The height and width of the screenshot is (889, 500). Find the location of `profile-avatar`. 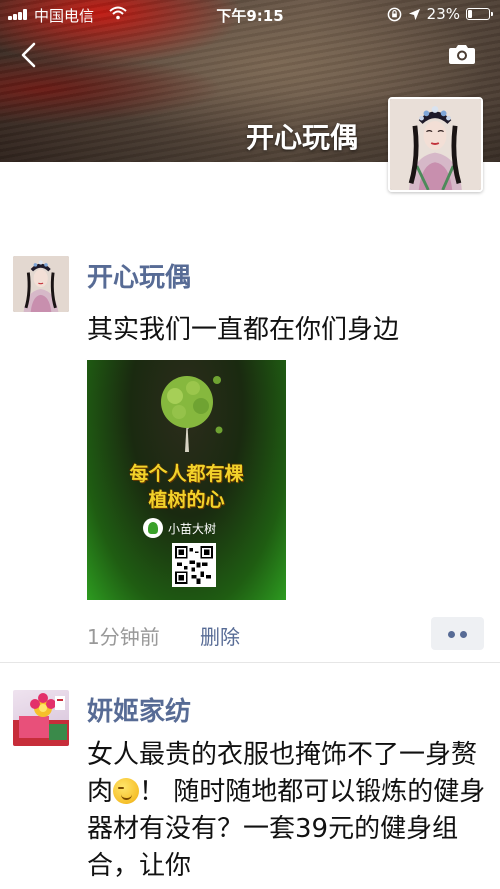

profile-avatar is located at coordinates (435, 144).